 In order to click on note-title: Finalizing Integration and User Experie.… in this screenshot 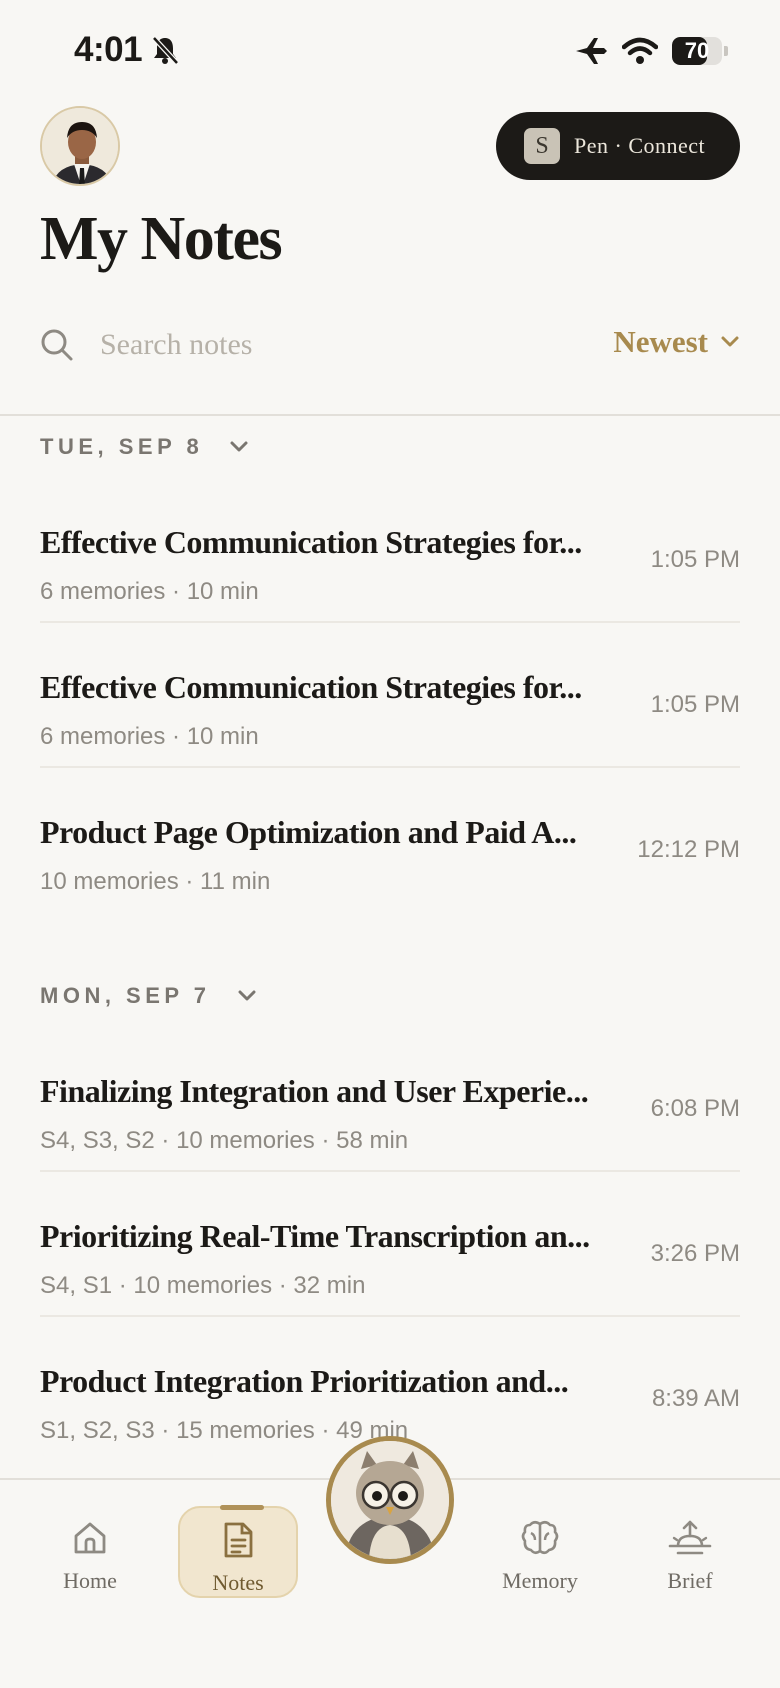, I will do `click(314, 1091)`.